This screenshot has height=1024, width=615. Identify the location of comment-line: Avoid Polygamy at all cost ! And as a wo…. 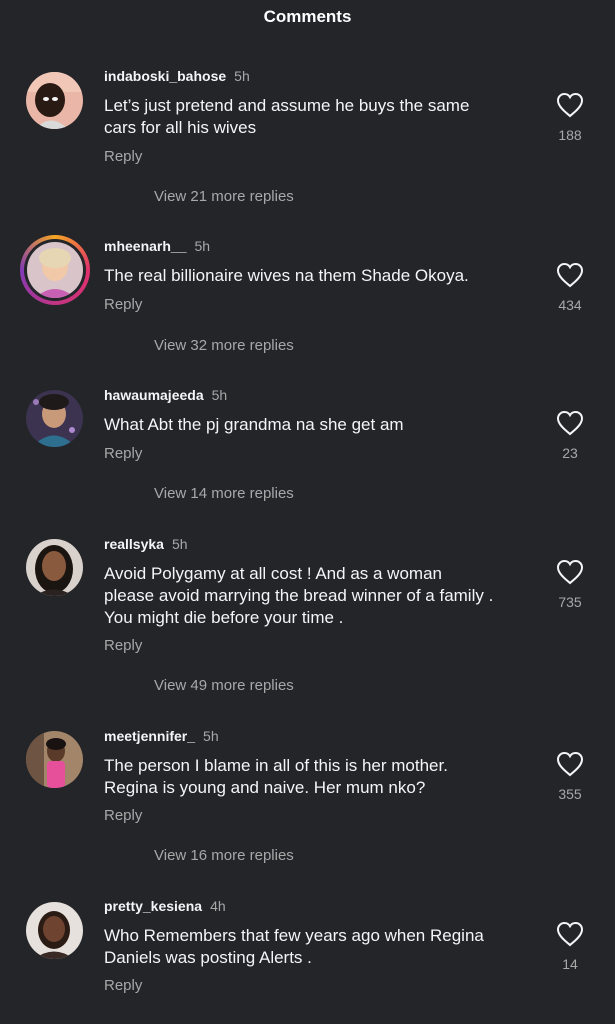
(273, 573).